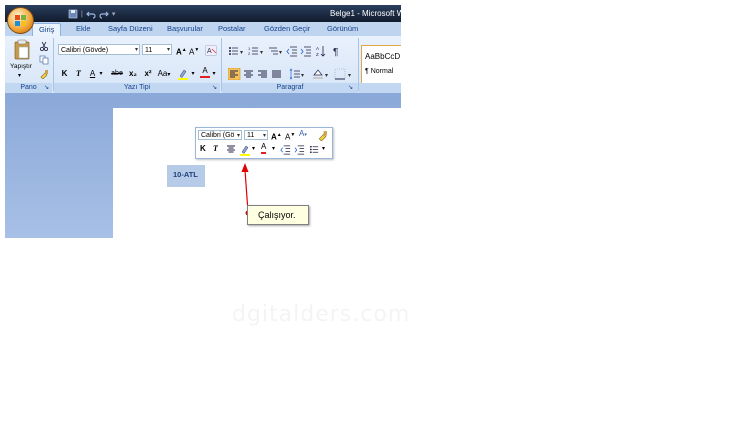 The height and width of the screenshot is (430, 730). Describe the element at coordinates (157, 49) in the screenshot. I see `font-size-combo: 11 ▾` at that location.